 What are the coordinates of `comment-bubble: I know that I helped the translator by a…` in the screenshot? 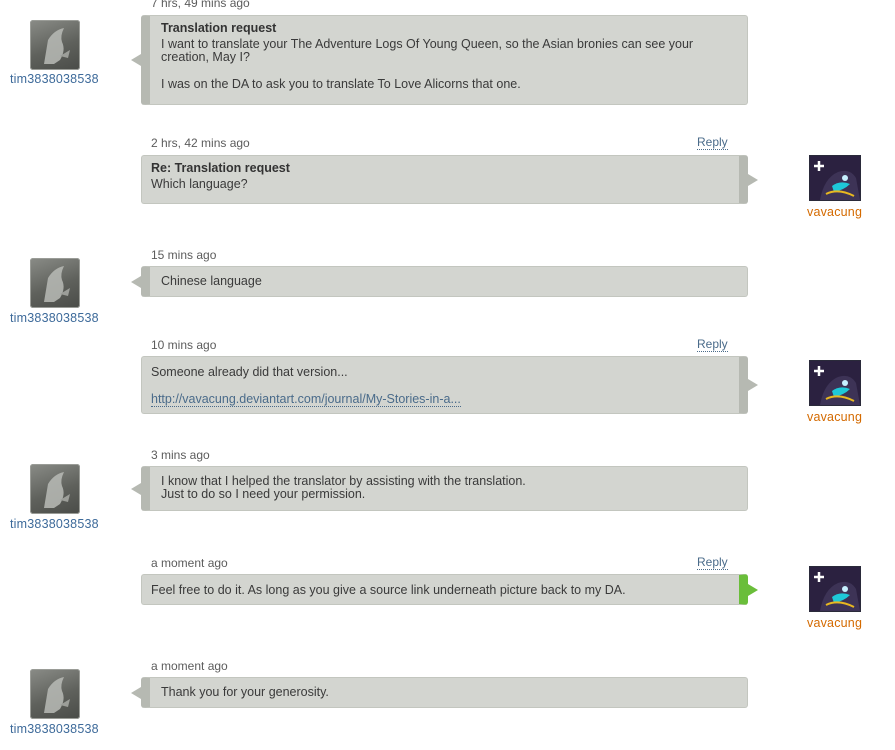 It's located at (439, 488).